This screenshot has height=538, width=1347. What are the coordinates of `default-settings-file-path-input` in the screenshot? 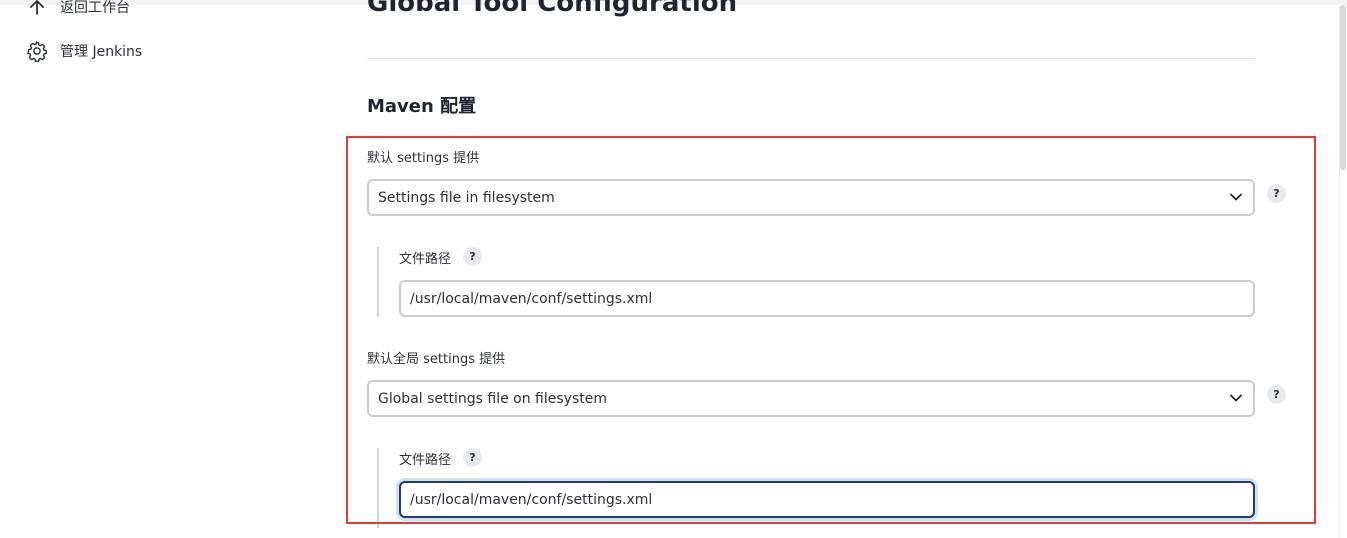 It's located at (827, 298).